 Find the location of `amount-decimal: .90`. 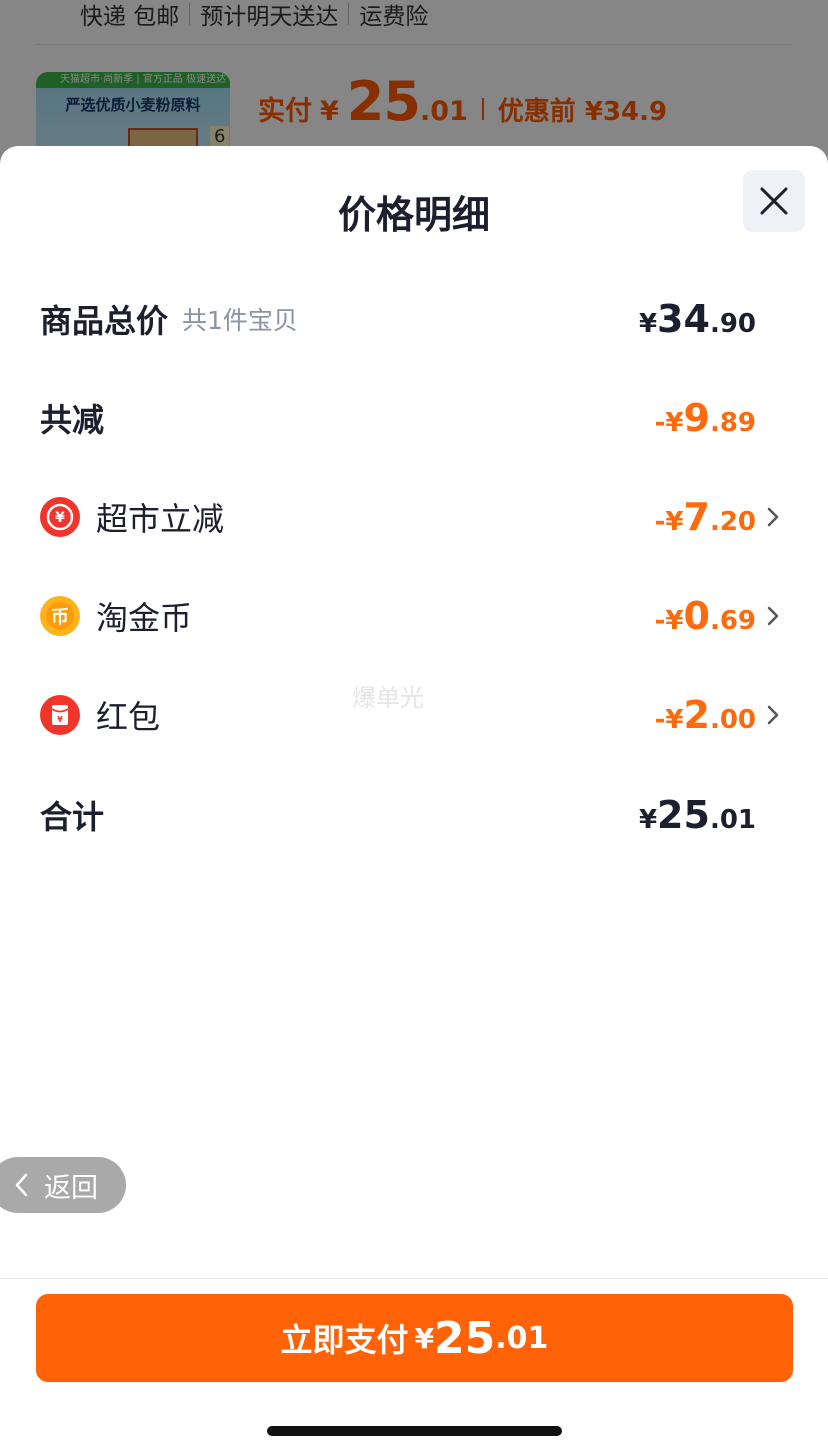

amount-decimal: .90 is located at coordinates (732, 324).